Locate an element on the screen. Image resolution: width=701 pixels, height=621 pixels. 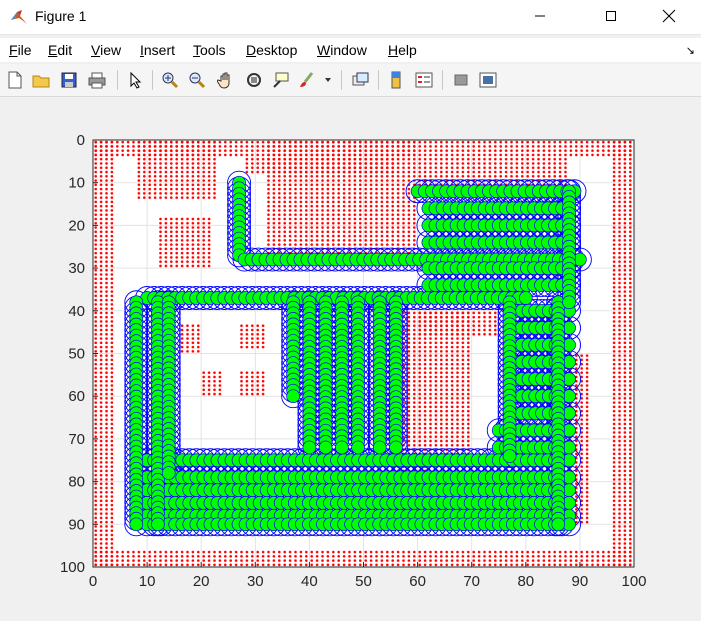
zoom-out-icon is located at coordinates (197, 80).